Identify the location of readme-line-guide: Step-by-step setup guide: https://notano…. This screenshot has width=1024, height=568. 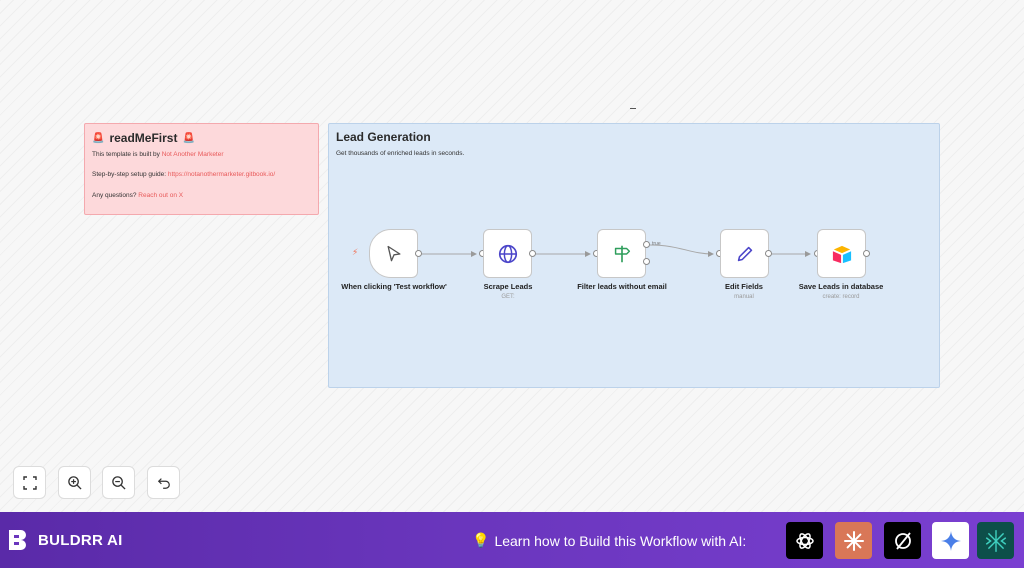
(184, 175).